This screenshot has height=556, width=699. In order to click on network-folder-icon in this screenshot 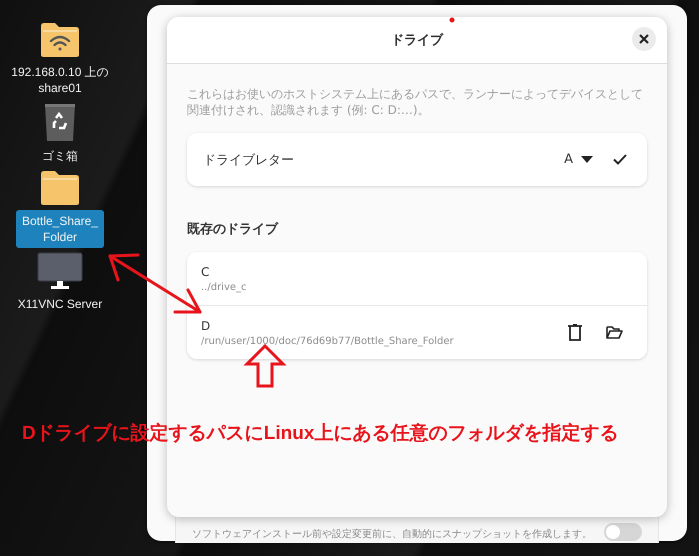, I will do `click(60, 40)`.